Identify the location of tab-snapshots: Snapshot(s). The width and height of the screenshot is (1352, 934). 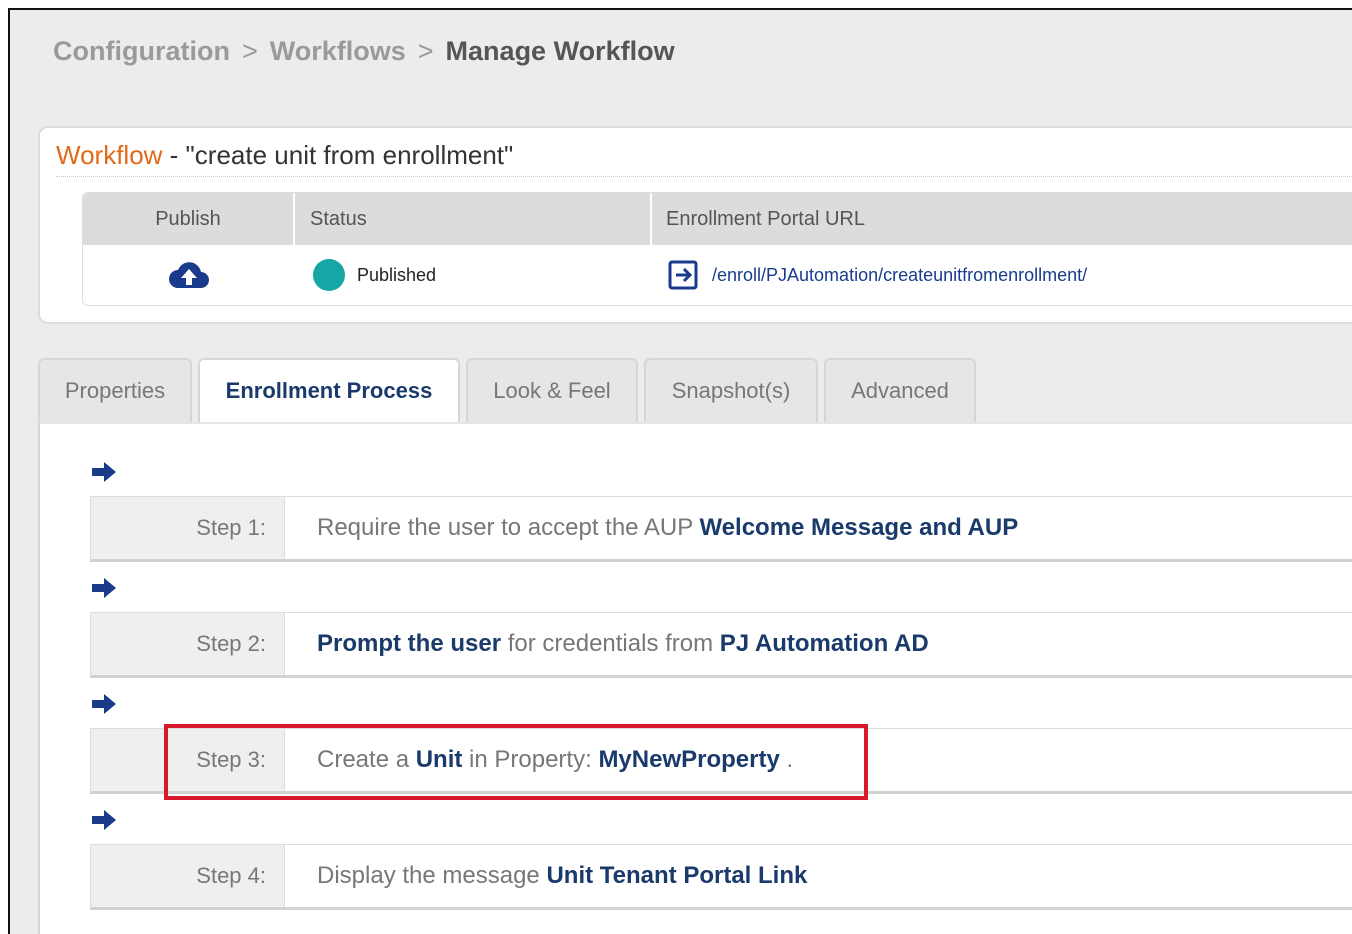
(731, 390).